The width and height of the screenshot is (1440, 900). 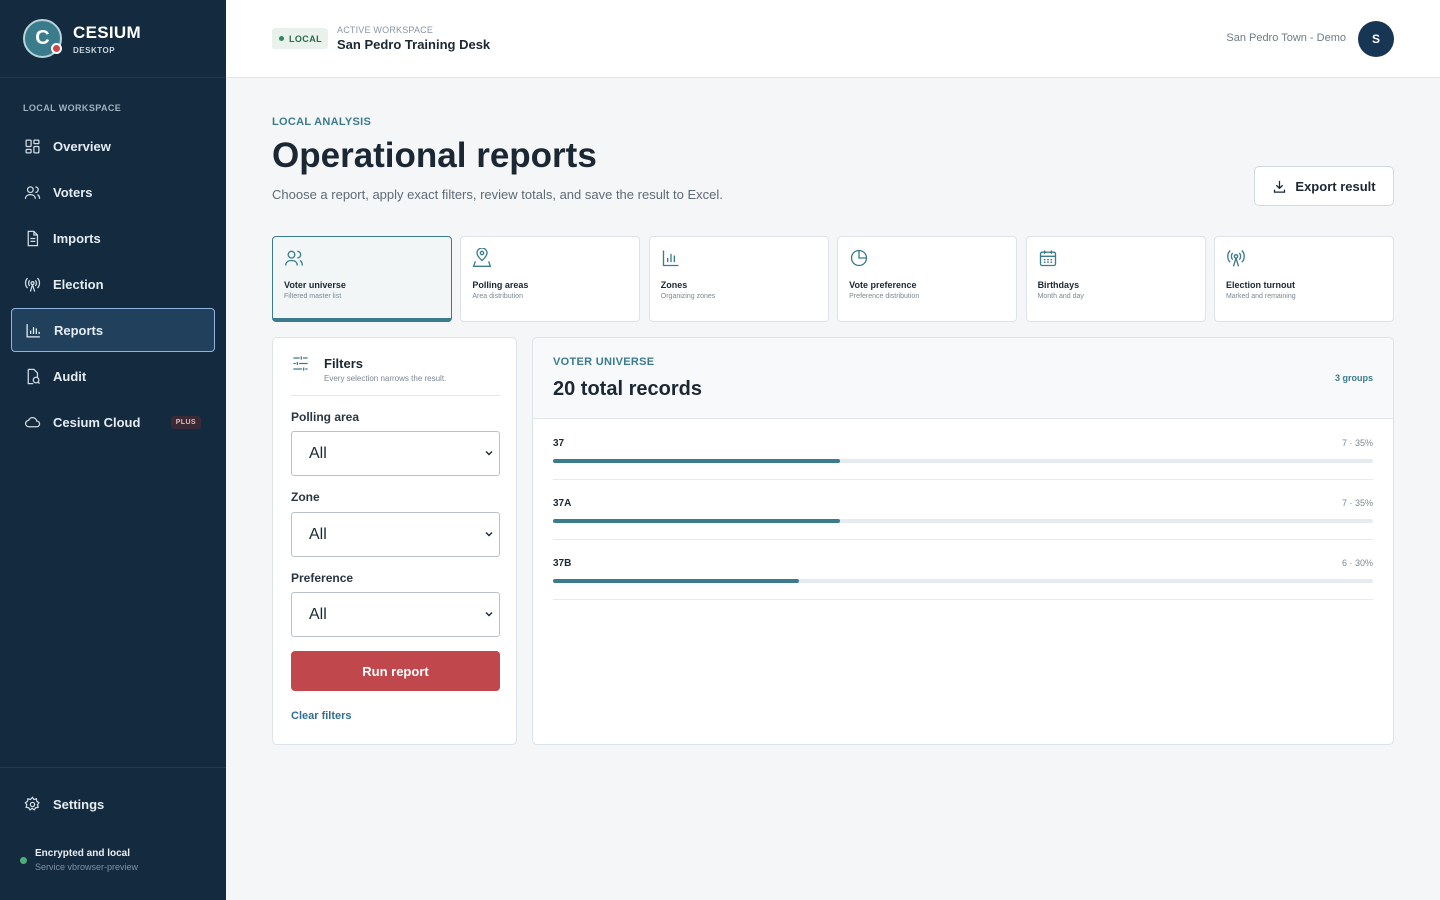 I want to click on result-row: 37A 7 · 35%, so click(x=963, y=510).